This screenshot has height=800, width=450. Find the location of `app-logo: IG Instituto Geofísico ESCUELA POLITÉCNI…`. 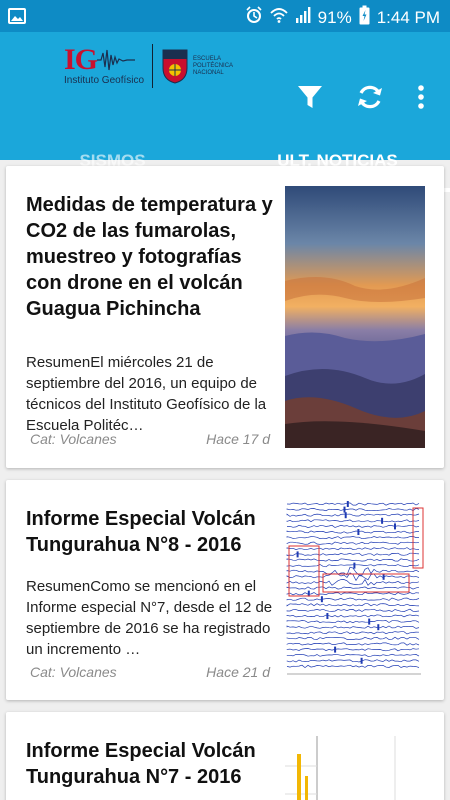

app-logo: IG Instituto Geofísico ESCUELA POLITÉCNI… is located at coordinates (151, 66).